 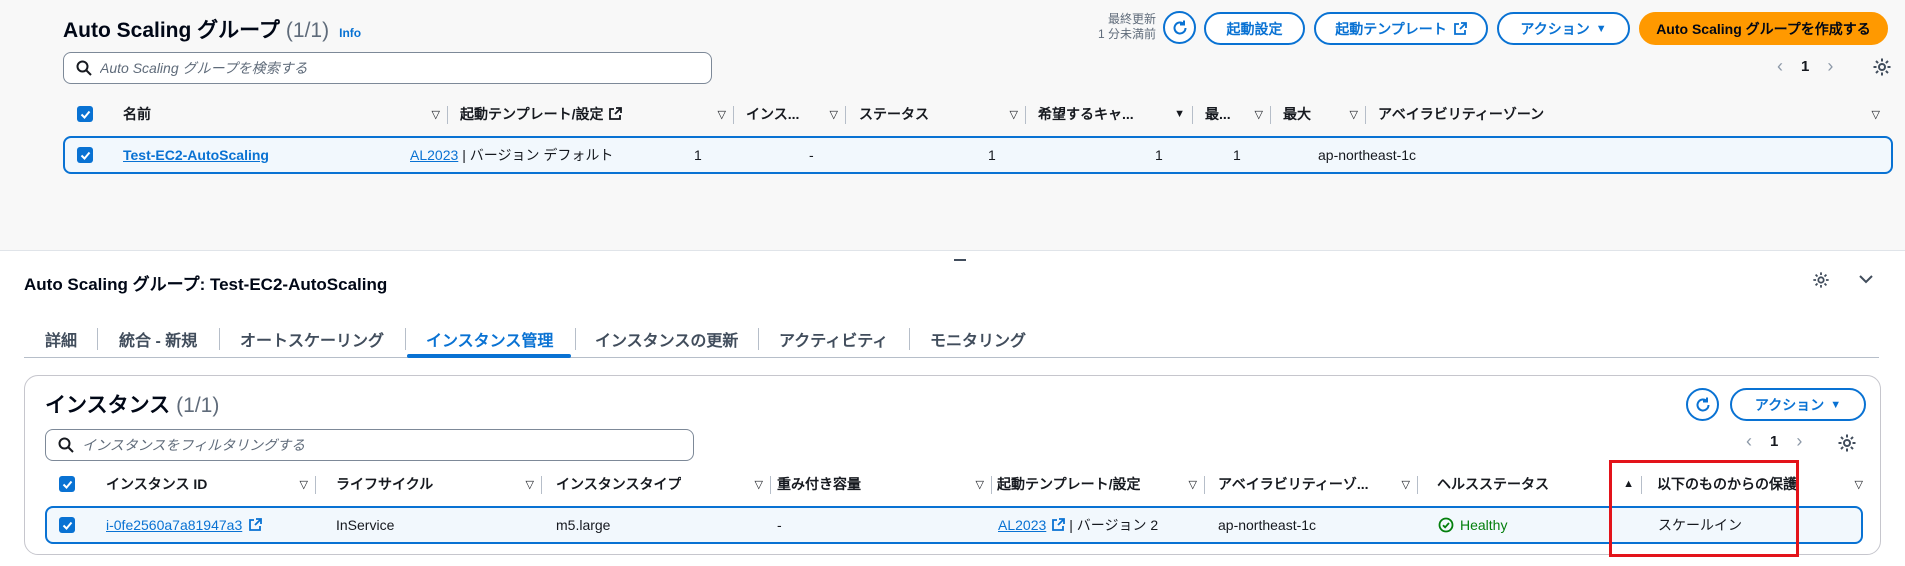 I want to click on instances-table-settings, so click(x=1847, y=445).